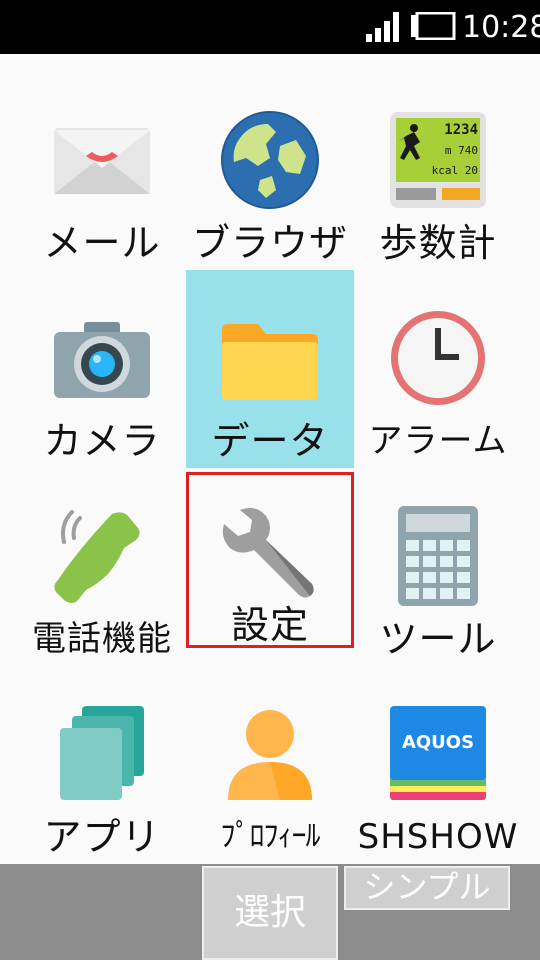 The width and height of the screenshot is (540, 960). What do you see at coordinates (438, 243) in the screenshot?
I see `app-label: 歩数計` at bounding box center [438, 243].